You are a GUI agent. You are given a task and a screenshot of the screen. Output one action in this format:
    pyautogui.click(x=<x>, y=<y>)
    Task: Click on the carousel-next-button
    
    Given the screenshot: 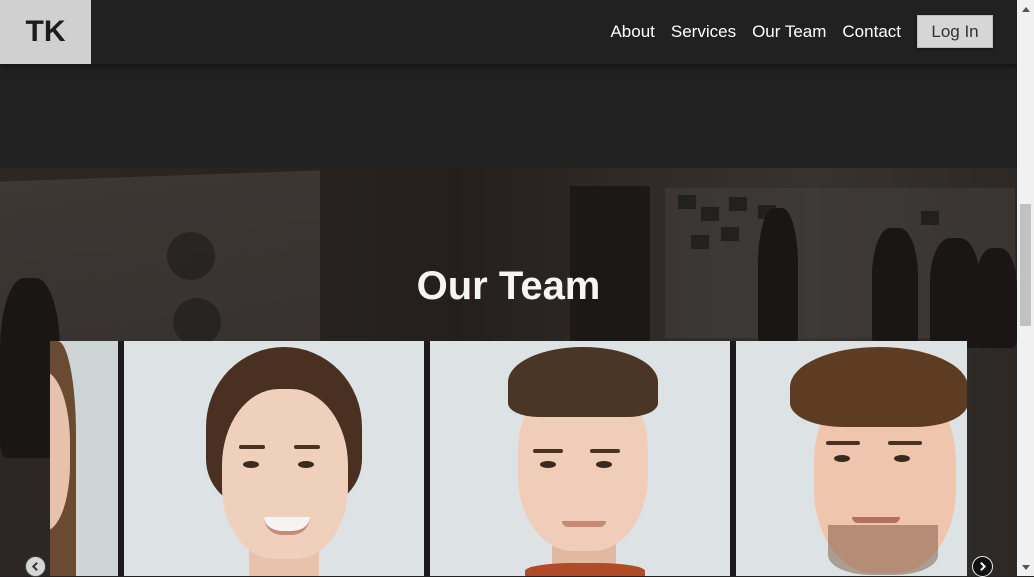 What is the action you would take?
    pyautogui.click(x=982, y=566)
    